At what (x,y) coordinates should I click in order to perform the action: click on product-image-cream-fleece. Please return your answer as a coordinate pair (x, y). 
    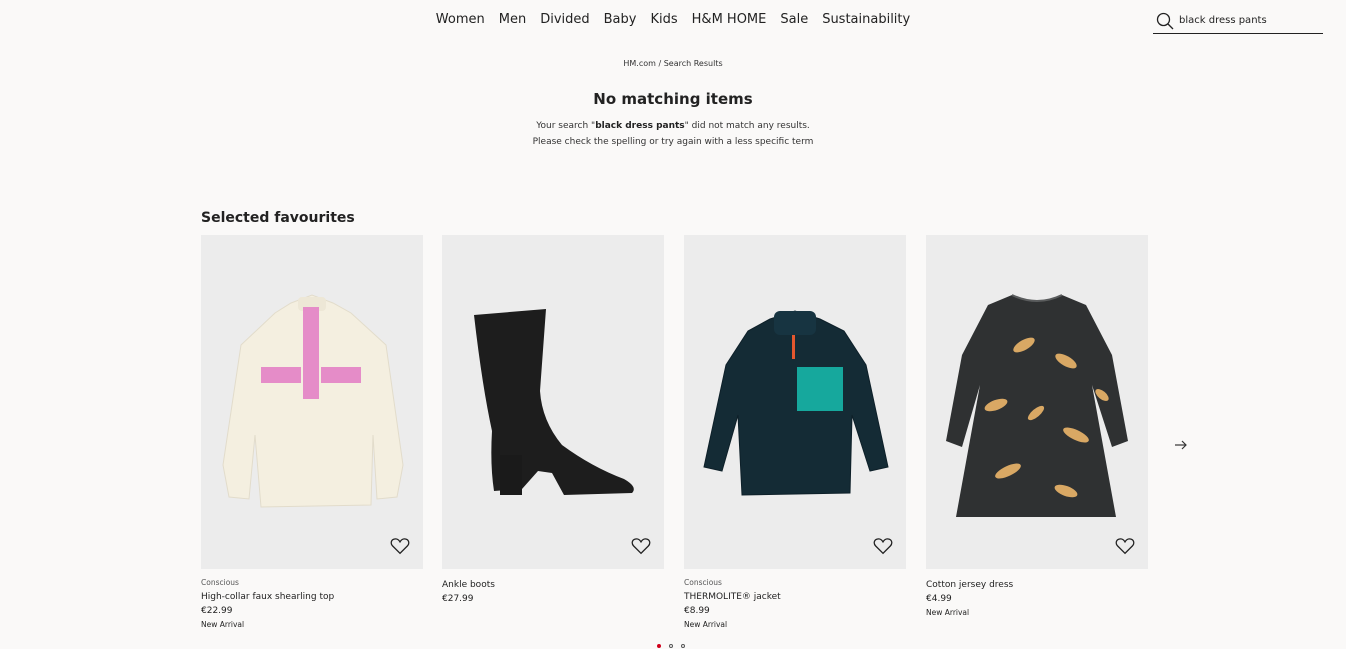
    Looking at the image, I should click on (312, 402).